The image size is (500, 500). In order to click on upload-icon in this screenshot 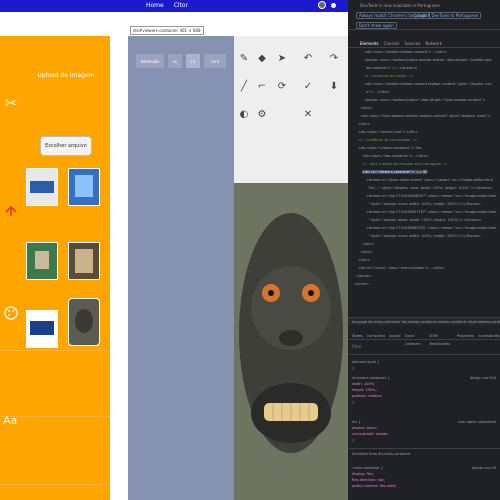, I will do `click(11, 211)`.